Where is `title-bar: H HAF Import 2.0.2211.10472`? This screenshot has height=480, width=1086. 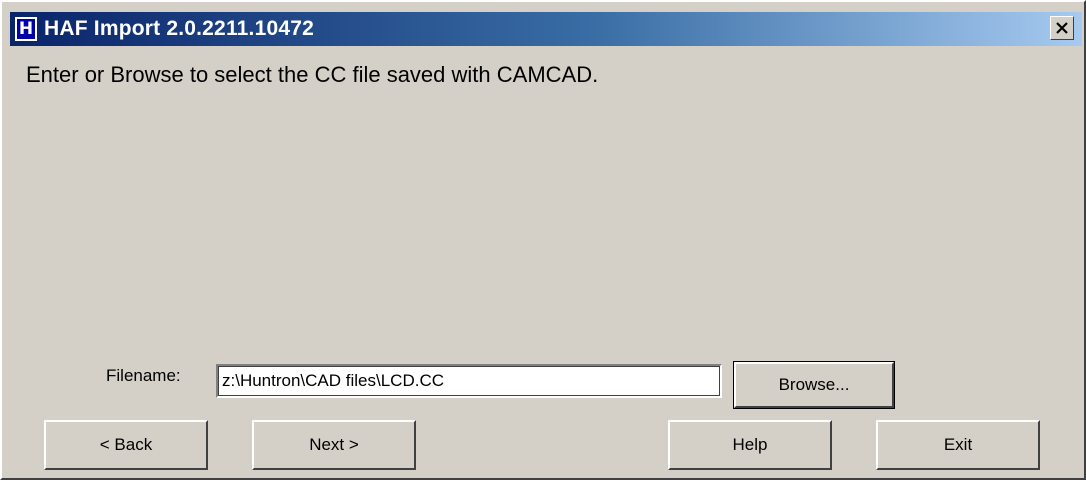 title-bar: H HAF Import 2.0.2211.10472 is located at coordinates (546, 29).